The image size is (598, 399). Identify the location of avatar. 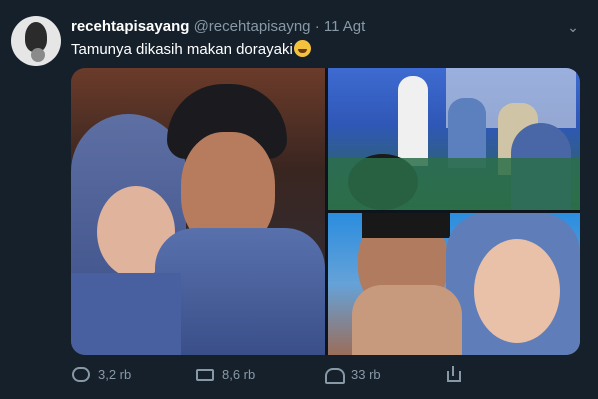
(36, 41).